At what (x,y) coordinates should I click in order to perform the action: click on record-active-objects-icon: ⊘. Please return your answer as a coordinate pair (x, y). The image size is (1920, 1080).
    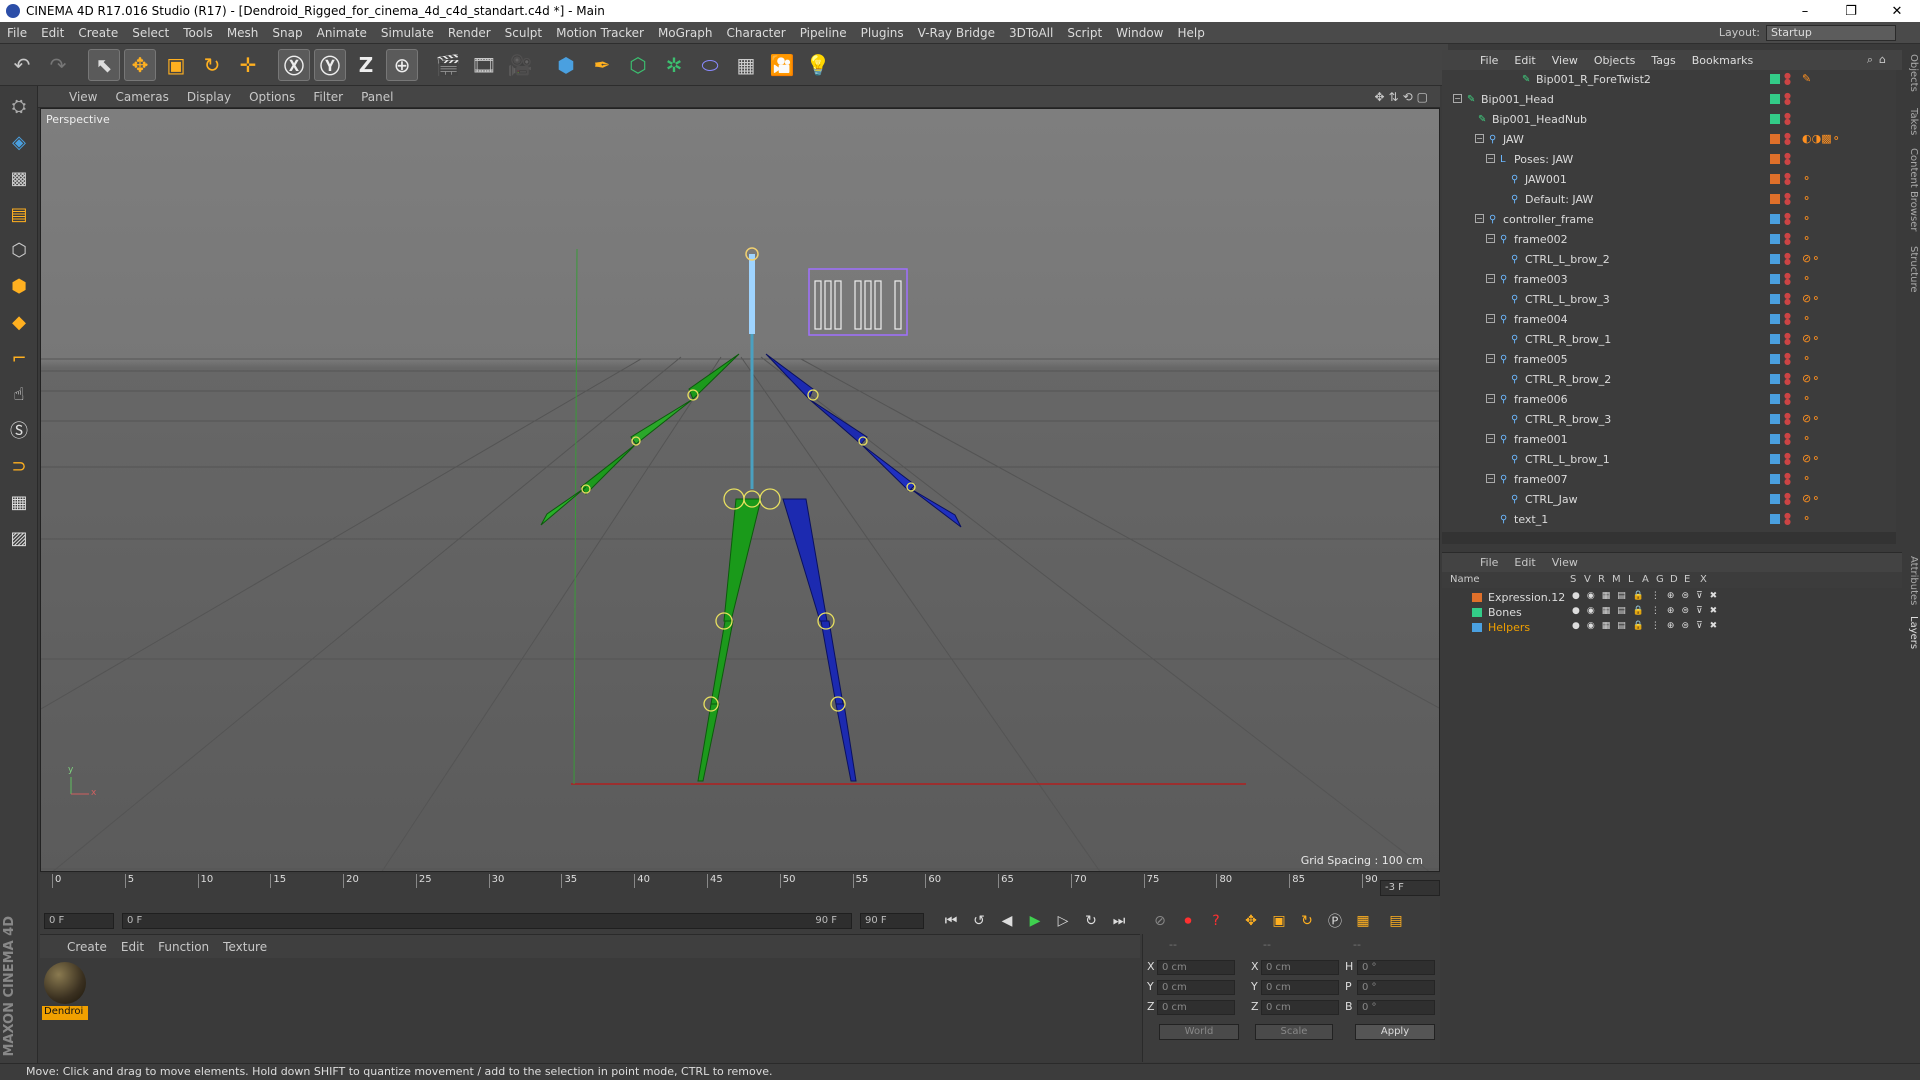
    Looking at the image, I should click on (1160, 921).